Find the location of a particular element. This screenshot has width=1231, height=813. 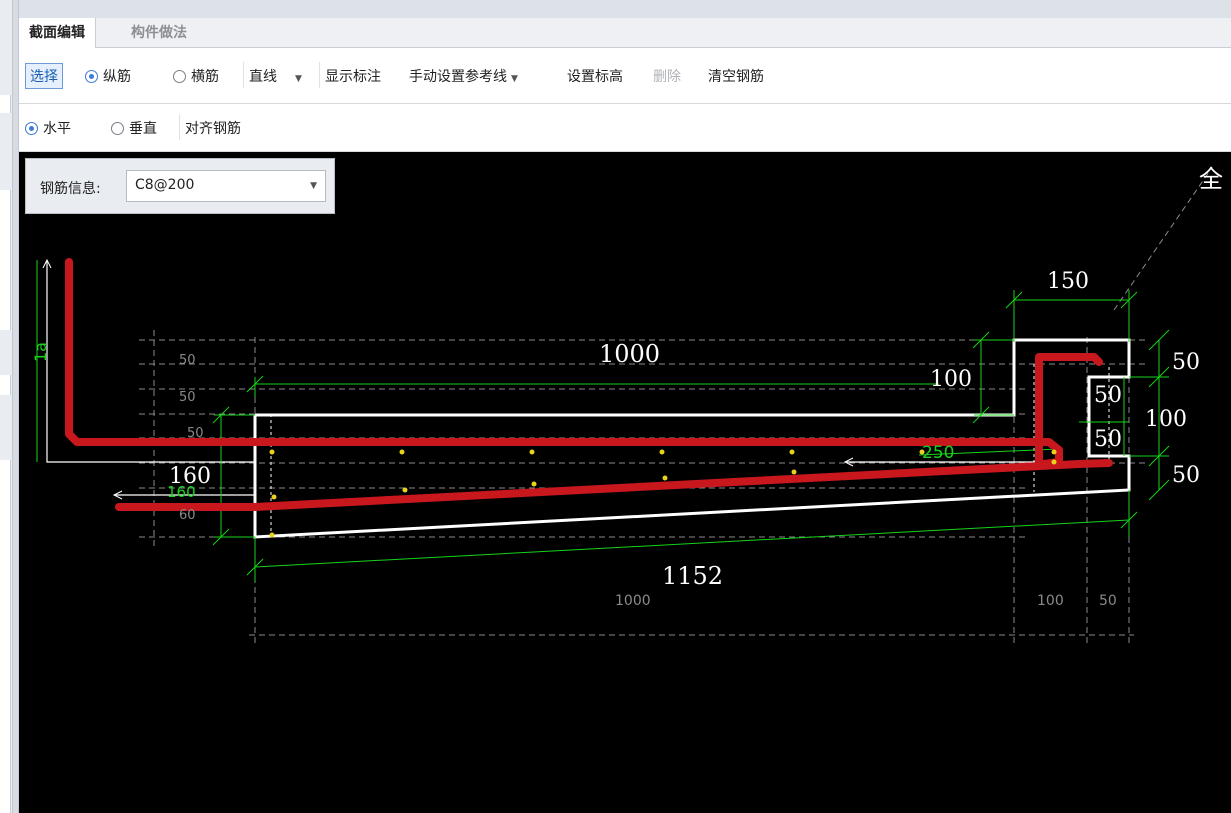

horizontal-radio: 水平 is located at coordinates (48, 128).